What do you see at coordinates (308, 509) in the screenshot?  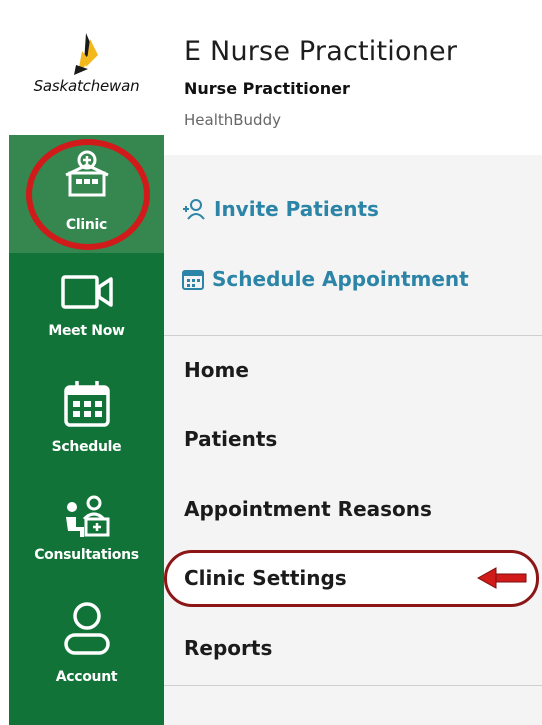 I see `menu-item-appointment-reasons: Appointment Reasons` at bounding box center [308, 509].